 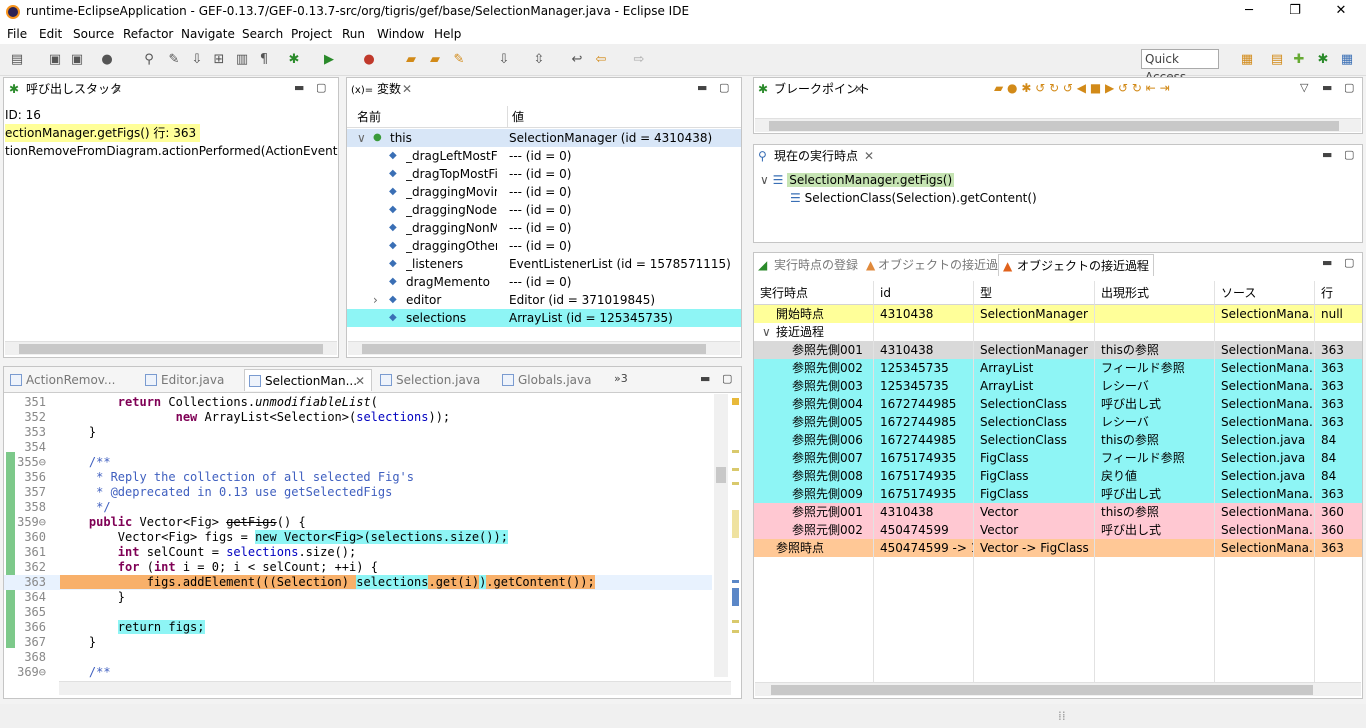 I want to click on quick-access-input: Quick Access, so click(x=1180, y=66).